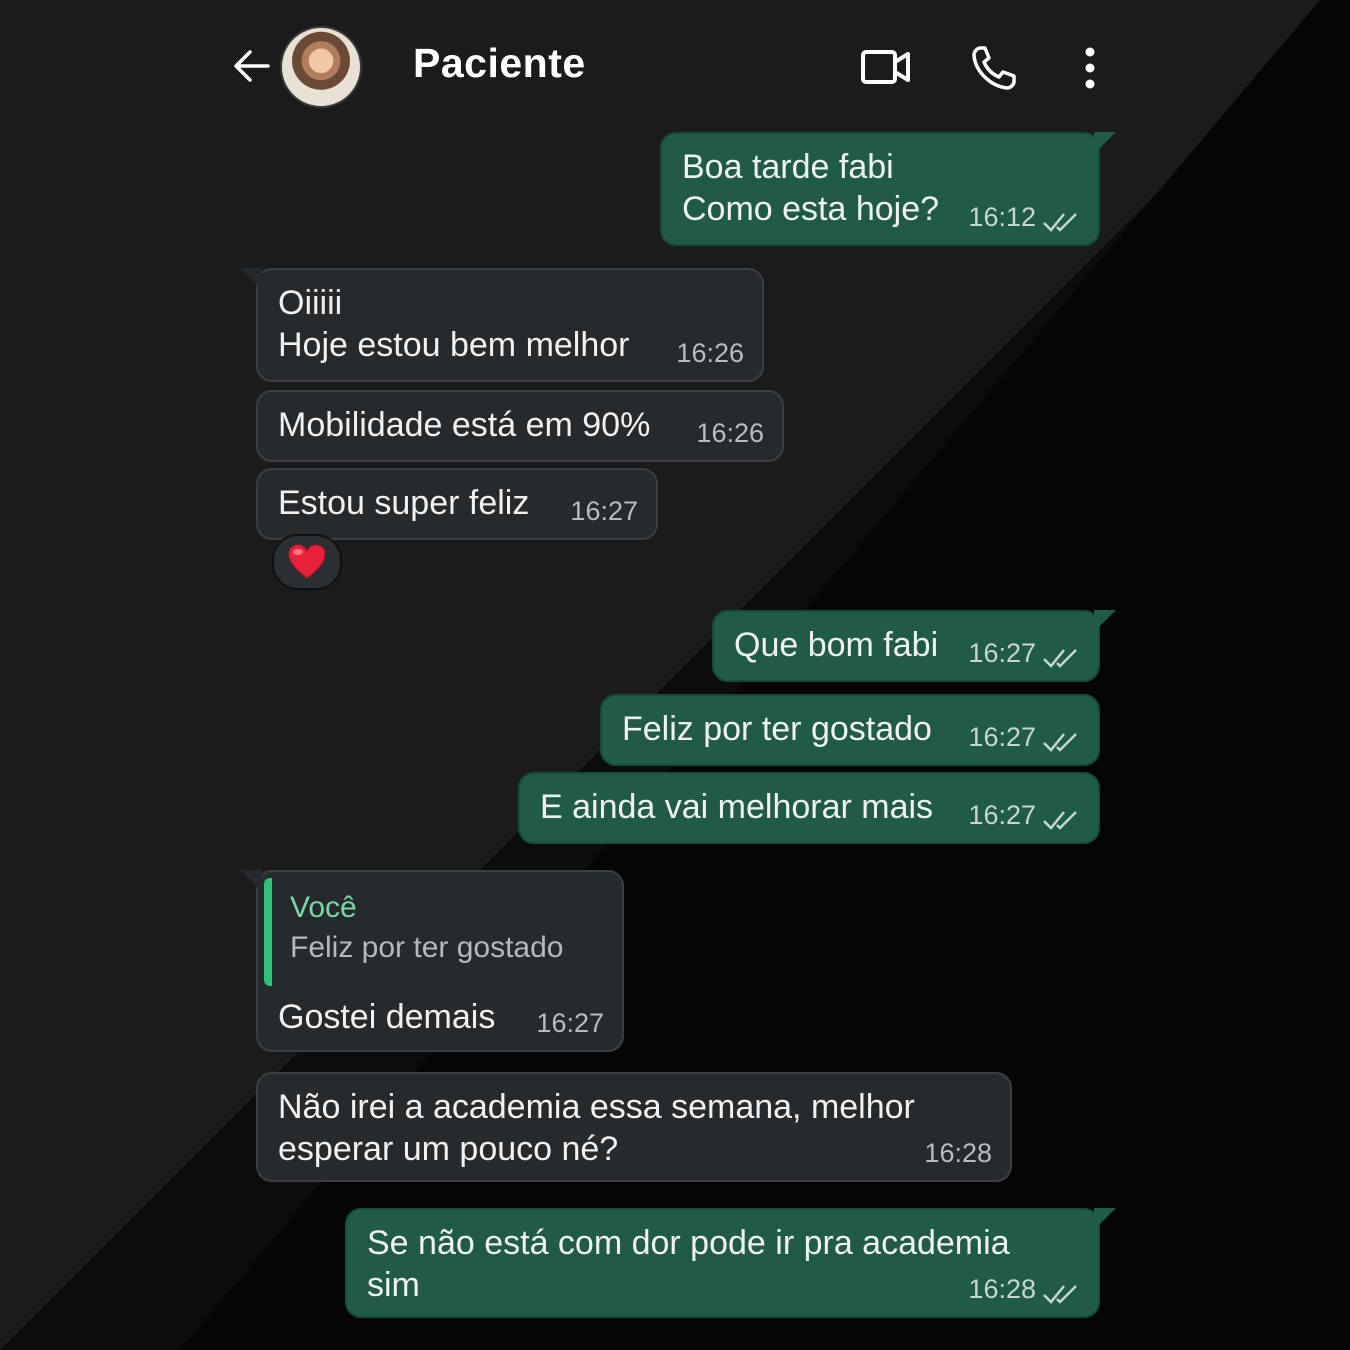 Image resolution: width=1350 pixels, height=1350 pixels. What do you see at coordinates (886, 68) in the screenshot?
I see `video-call-icon` at bounding box center [886, 68].